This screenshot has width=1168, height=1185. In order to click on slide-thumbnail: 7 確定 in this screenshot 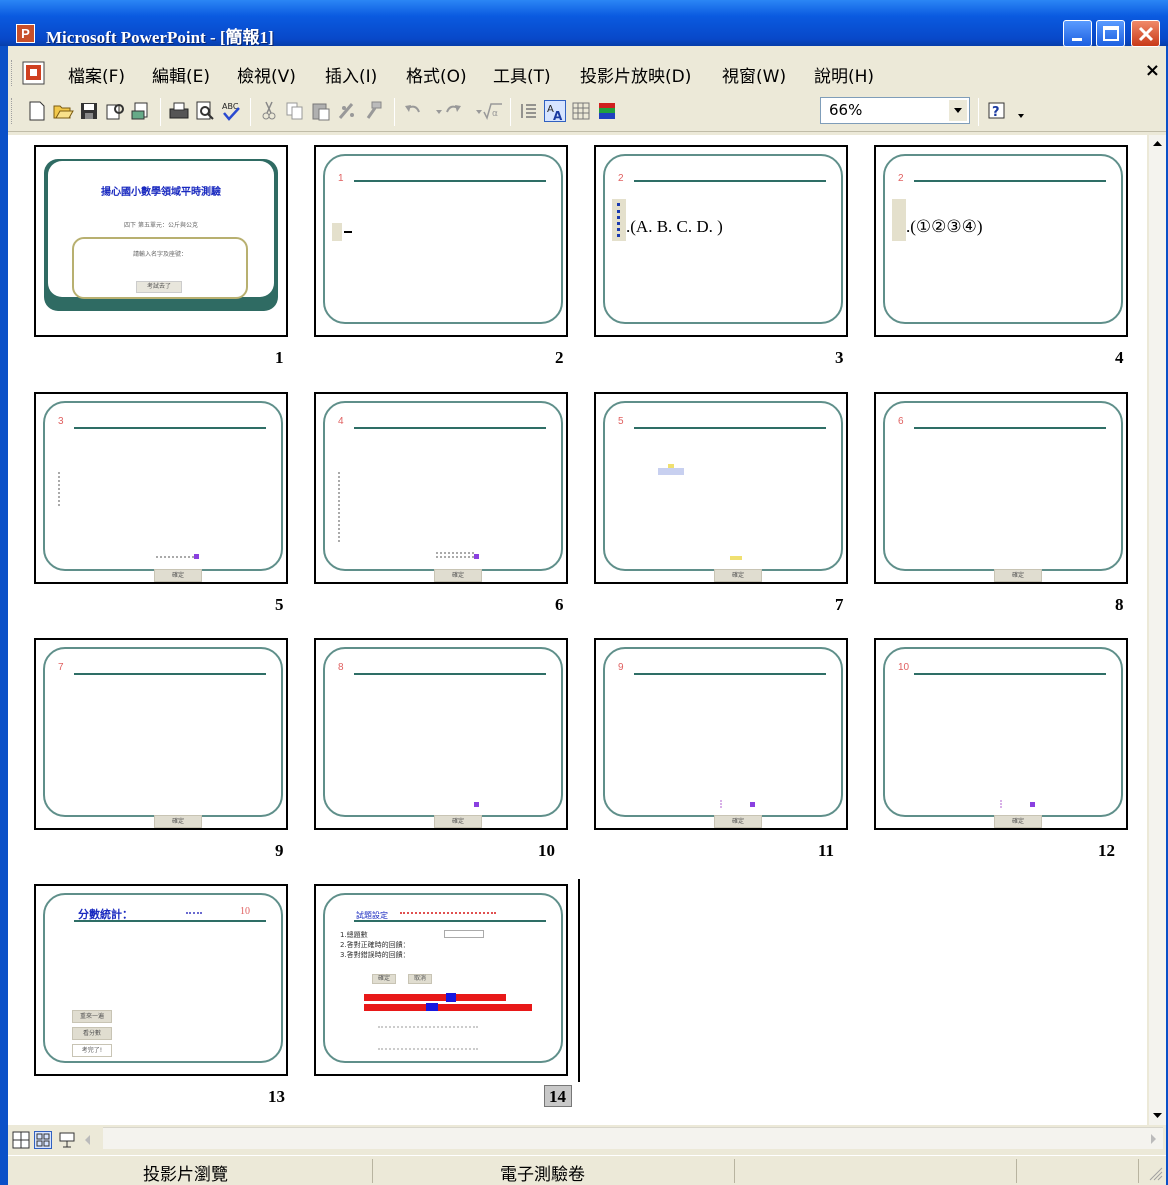, I will do `click(161, 734)`.